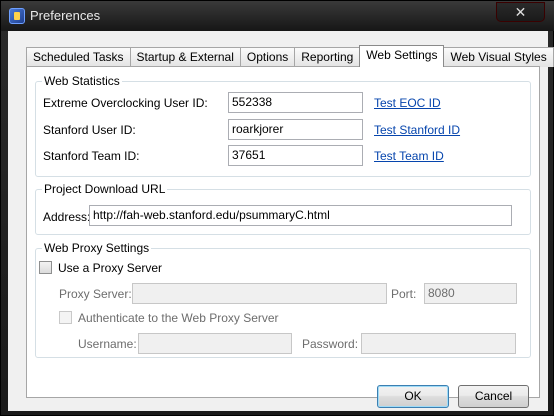  What do you see at coordinates (407, 103) in the screenshot?
I see `test-eoc-id-link: Test EOC ID` at bounding box center [407, 103].